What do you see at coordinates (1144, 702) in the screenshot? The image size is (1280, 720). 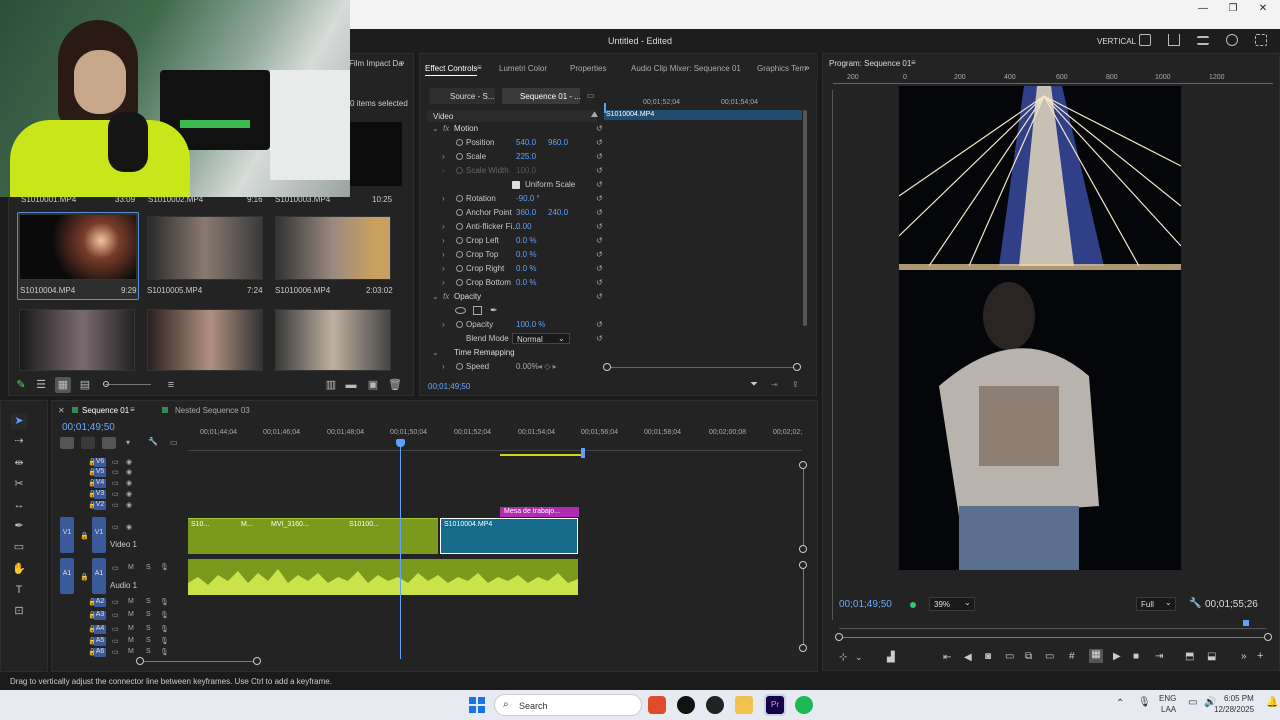 I see `tray-mic-icon: 🎙` at bounding box center [1144, 702].